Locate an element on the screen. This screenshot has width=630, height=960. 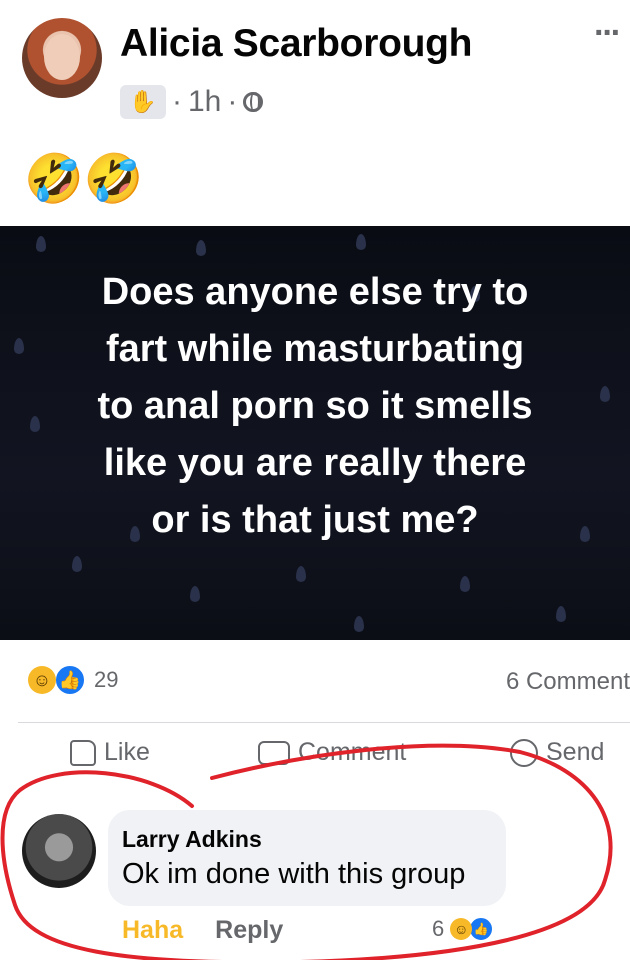
author-name: Alicia Scarborough is located at coordinates (296, 44).